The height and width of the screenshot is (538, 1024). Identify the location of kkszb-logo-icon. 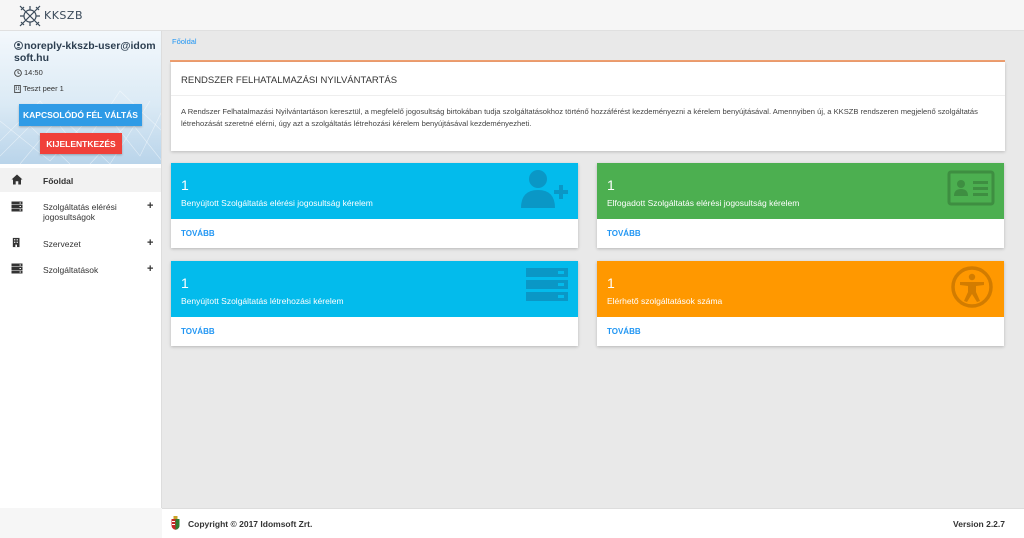
(30, 15).